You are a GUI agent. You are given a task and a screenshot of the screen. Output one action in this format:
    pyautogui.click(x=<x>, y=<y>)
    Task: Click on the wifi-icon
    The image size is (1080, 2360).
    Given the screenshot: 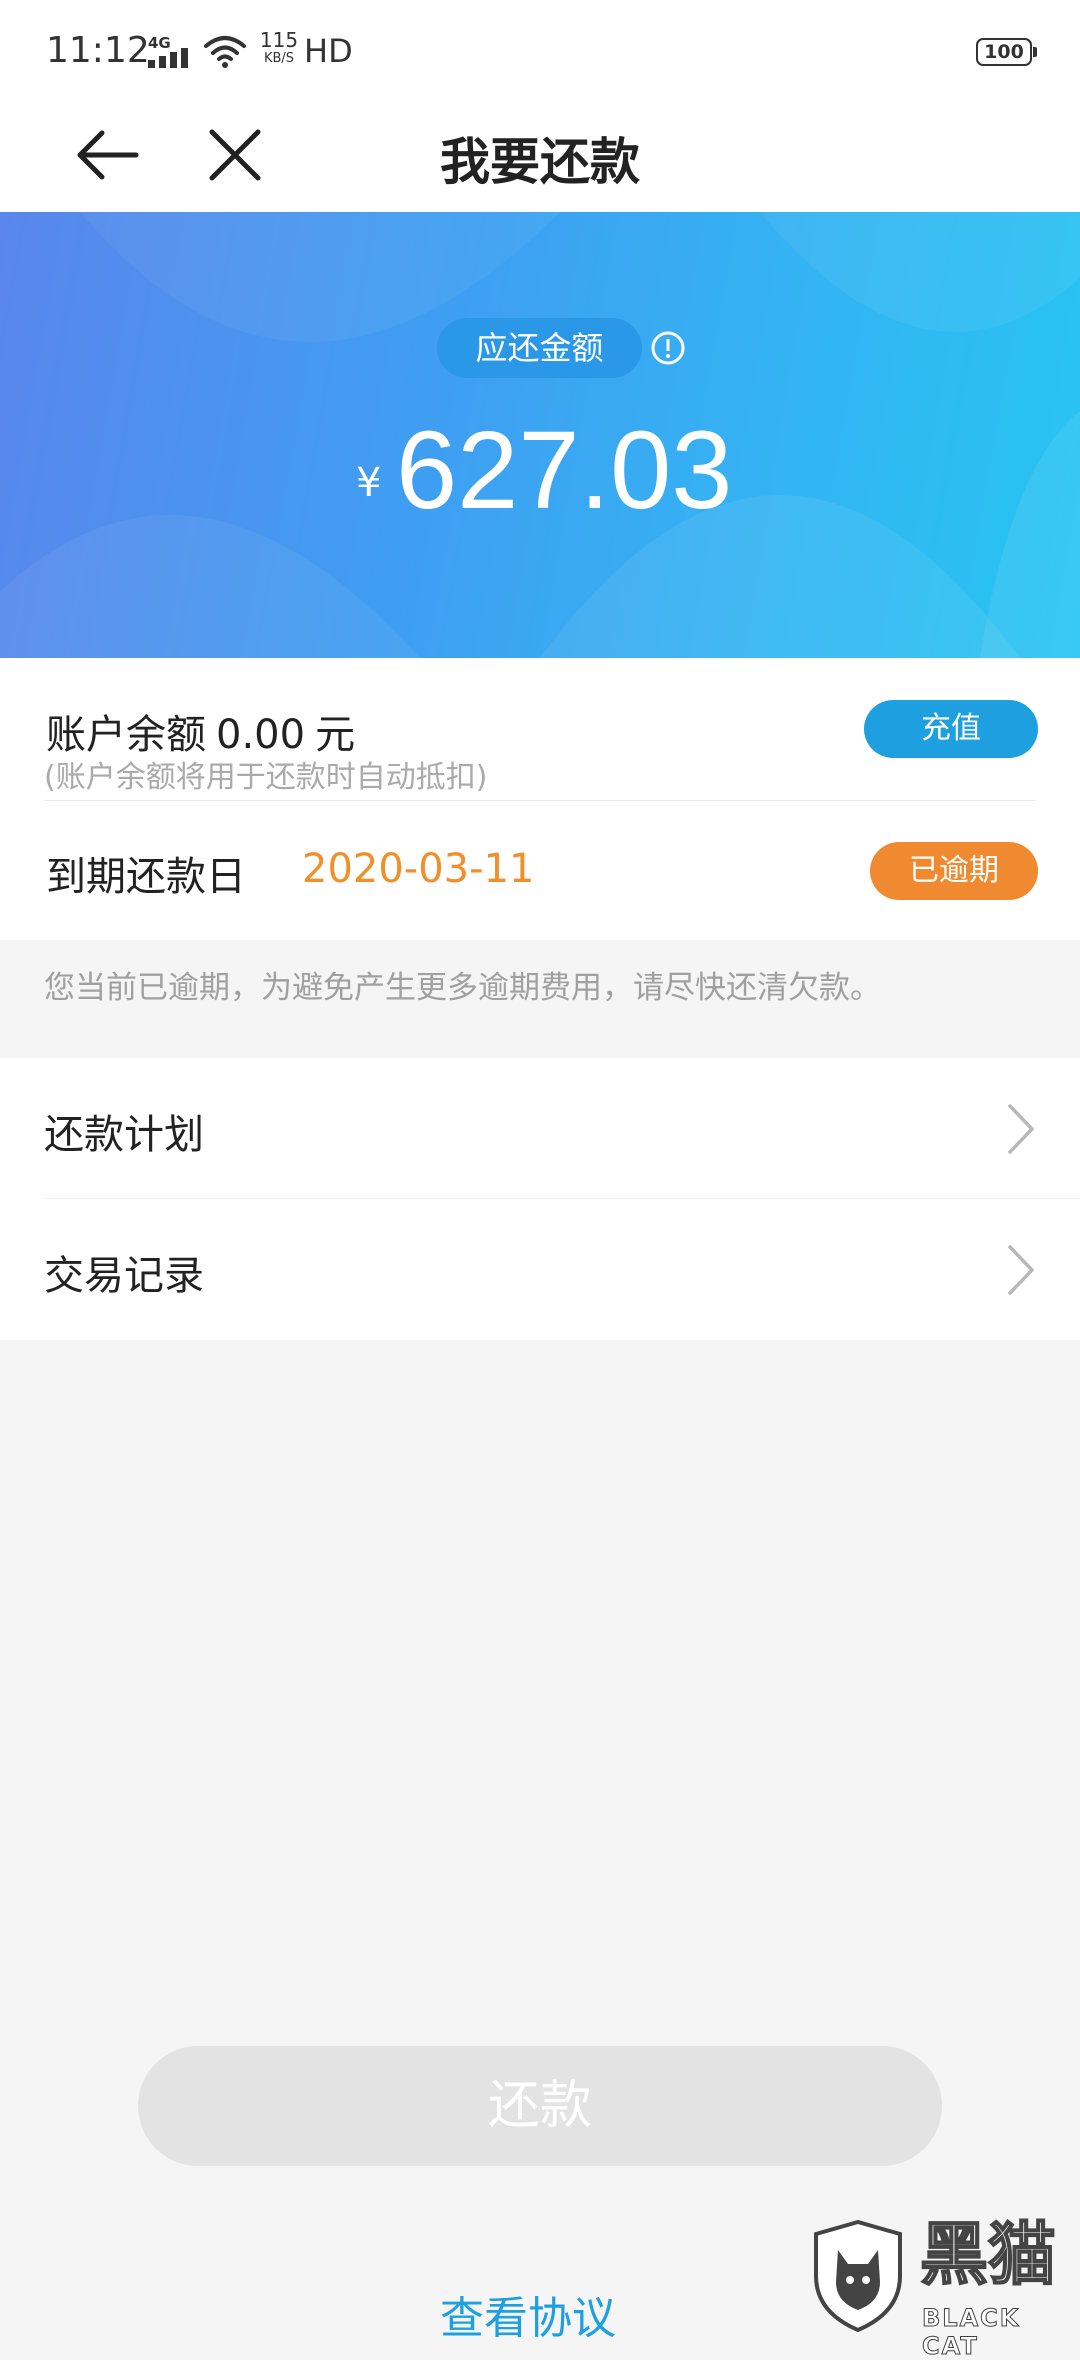 What is the action you would take?
    pyautogui.click(x=225, y=52)
    